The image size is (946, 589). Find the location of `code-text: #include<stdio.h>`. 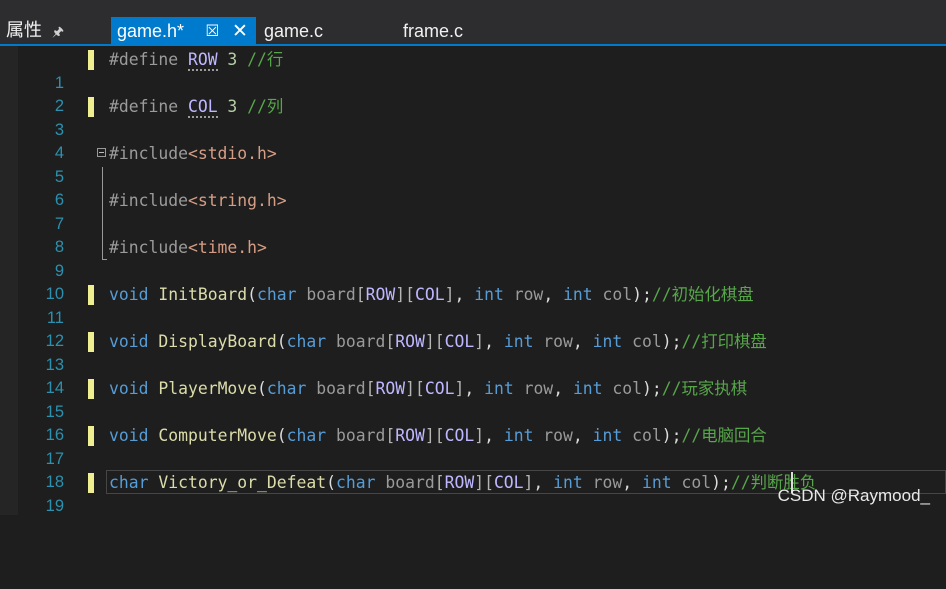

code-text: #include<stdio.h> is located at coordinates (193, 153).